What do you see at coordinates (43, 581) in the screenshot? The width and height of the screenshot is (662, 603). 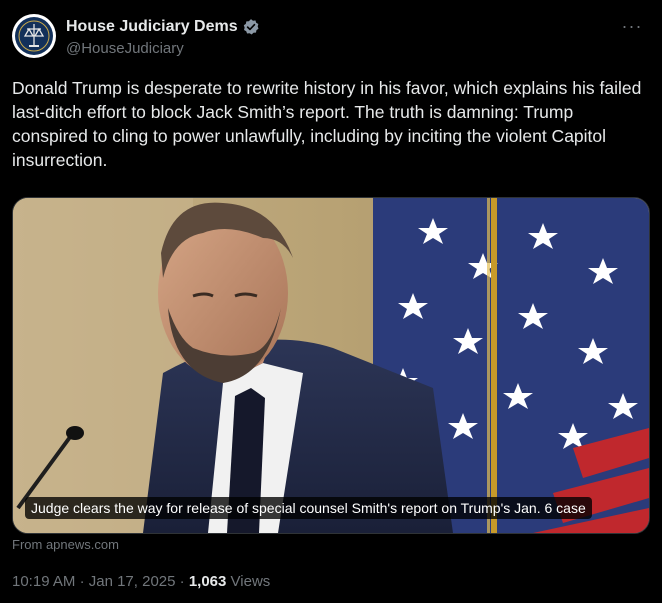 I see `tweet-time: 10:19 AM` at bounding box center [43, 581].